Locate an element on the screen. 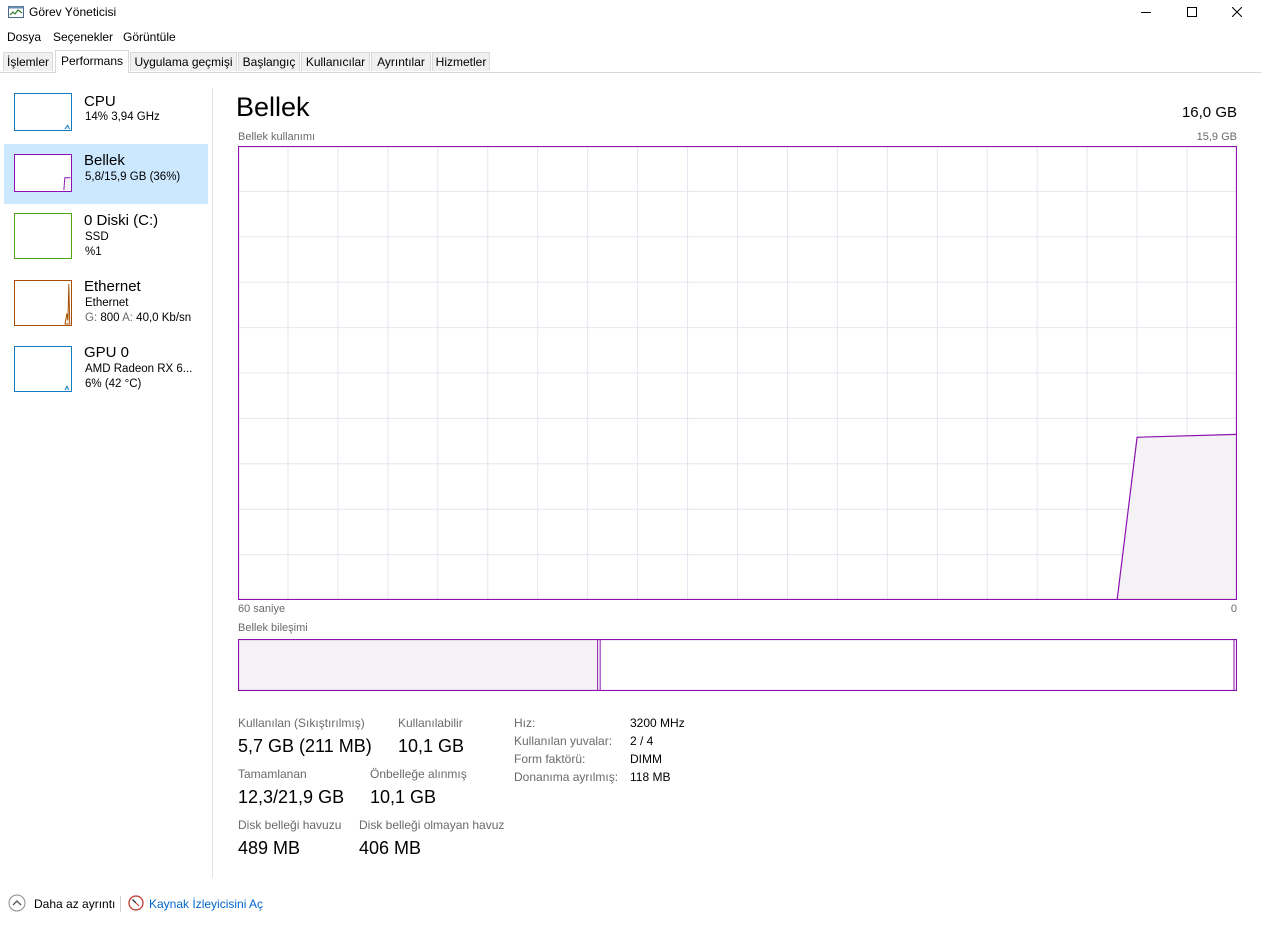 The height and width of the screenshot is (925, 1261). sidebar-item-detail: SSD is located at coordinates (97, 237).